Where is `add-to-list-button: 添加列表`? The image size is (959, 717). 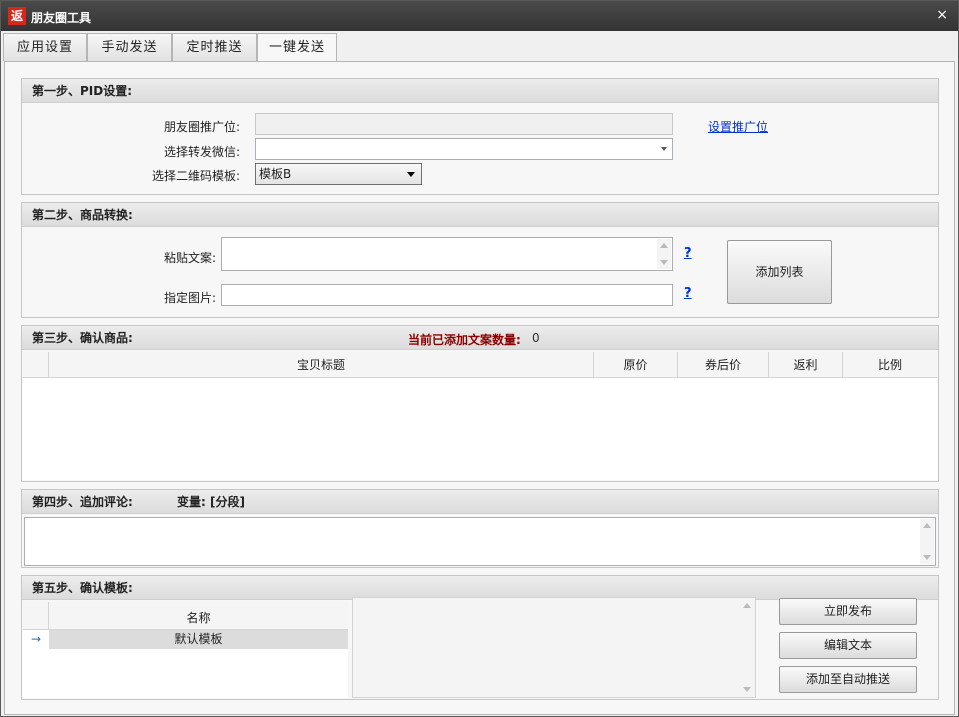 add-to-list-button: 添加列表 is located at coordinates (779, 272).